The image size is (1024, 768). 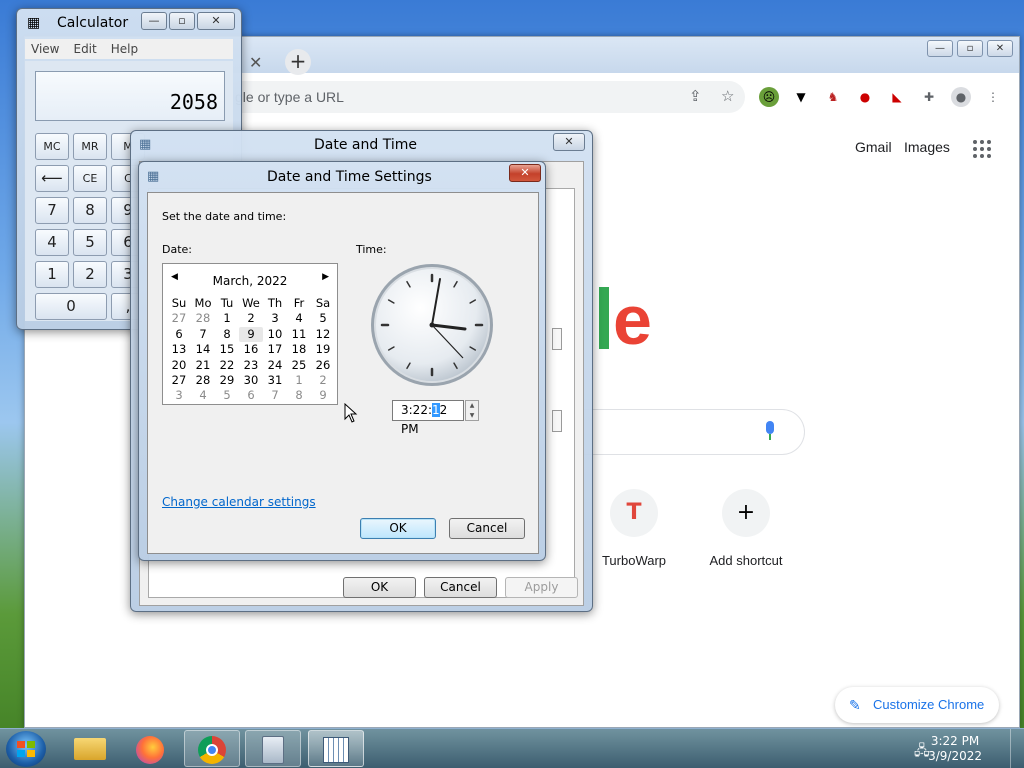 What do you see at coordinates (993, 97) in the screenshot?
I see `chrome-menu-icon: ⋮` at bounding box center [993, 97].